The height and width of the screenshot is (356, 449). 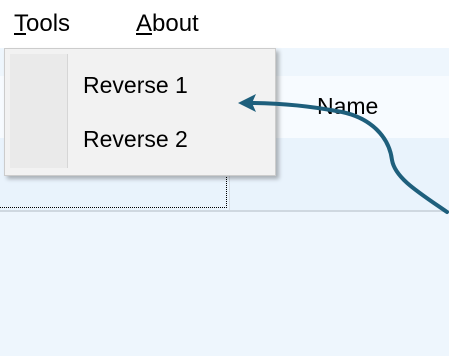 I want to click on arrow-path, so click(x=348, y=157).